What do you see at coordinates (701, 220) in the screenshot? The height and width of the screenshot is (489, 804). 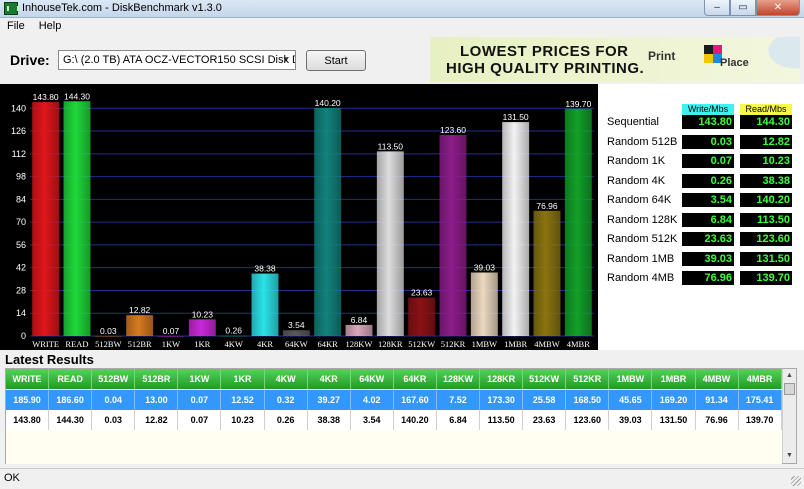 I see `stat-row: Random 128K 6.84 113.50` at bounding box center [701, 220].